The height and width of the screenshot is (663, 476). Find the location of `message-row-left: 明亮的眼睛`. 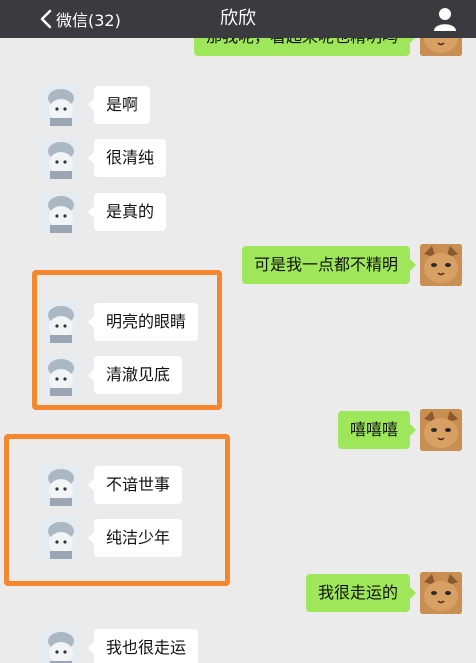

message-row-left: 明亮的眼睛 is located at coordinates (238, 323).